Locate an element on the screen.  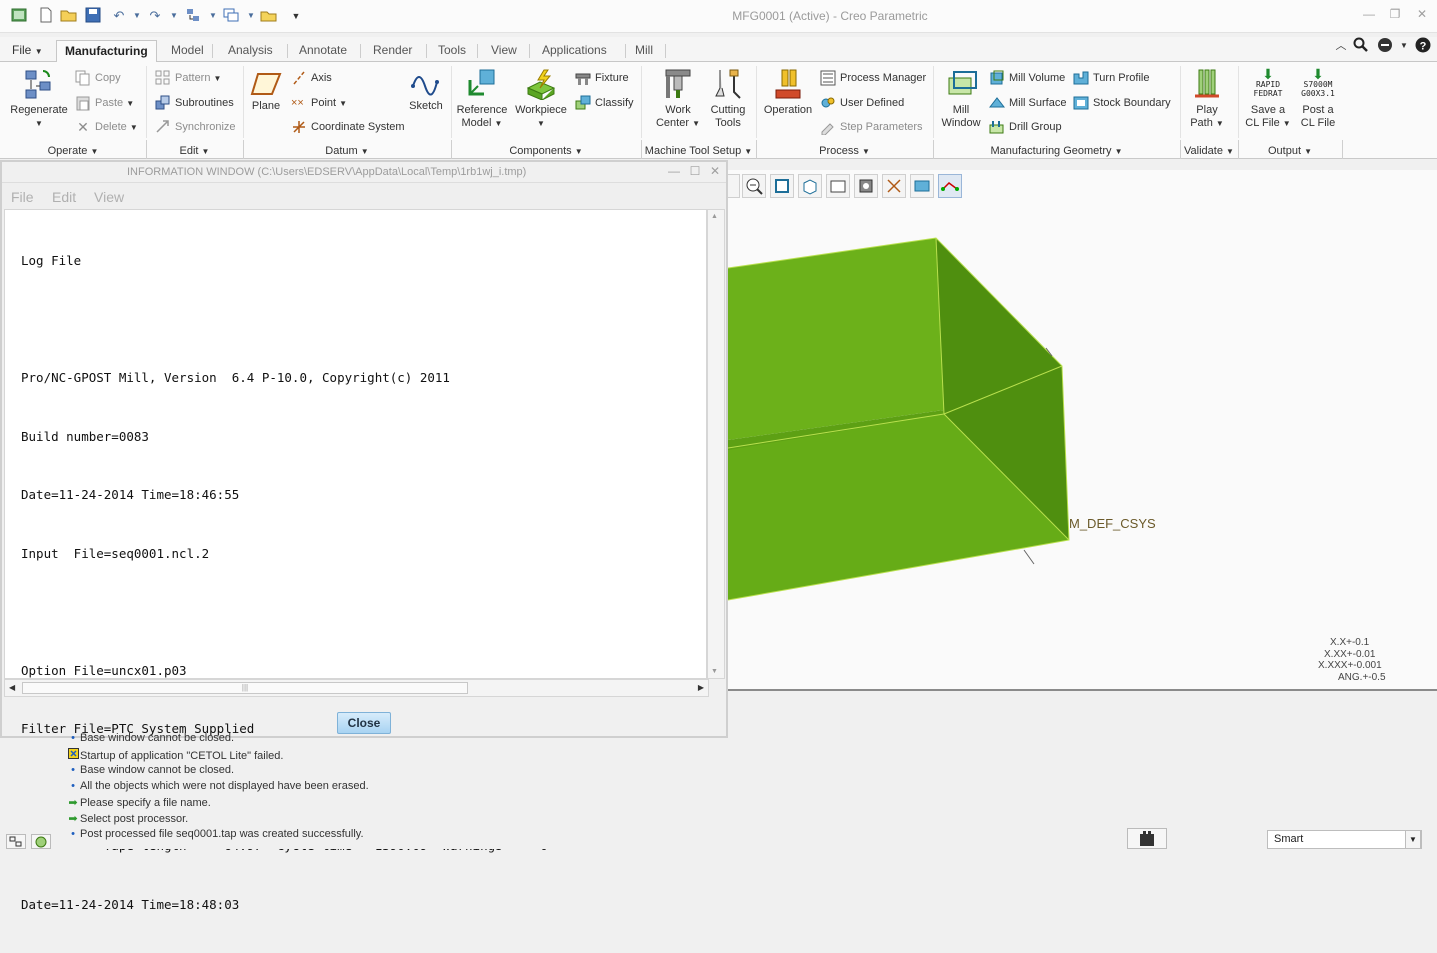
group-machine-tool-setup: Machine Tool Setup ▼ is located at coordinates (698, 151).